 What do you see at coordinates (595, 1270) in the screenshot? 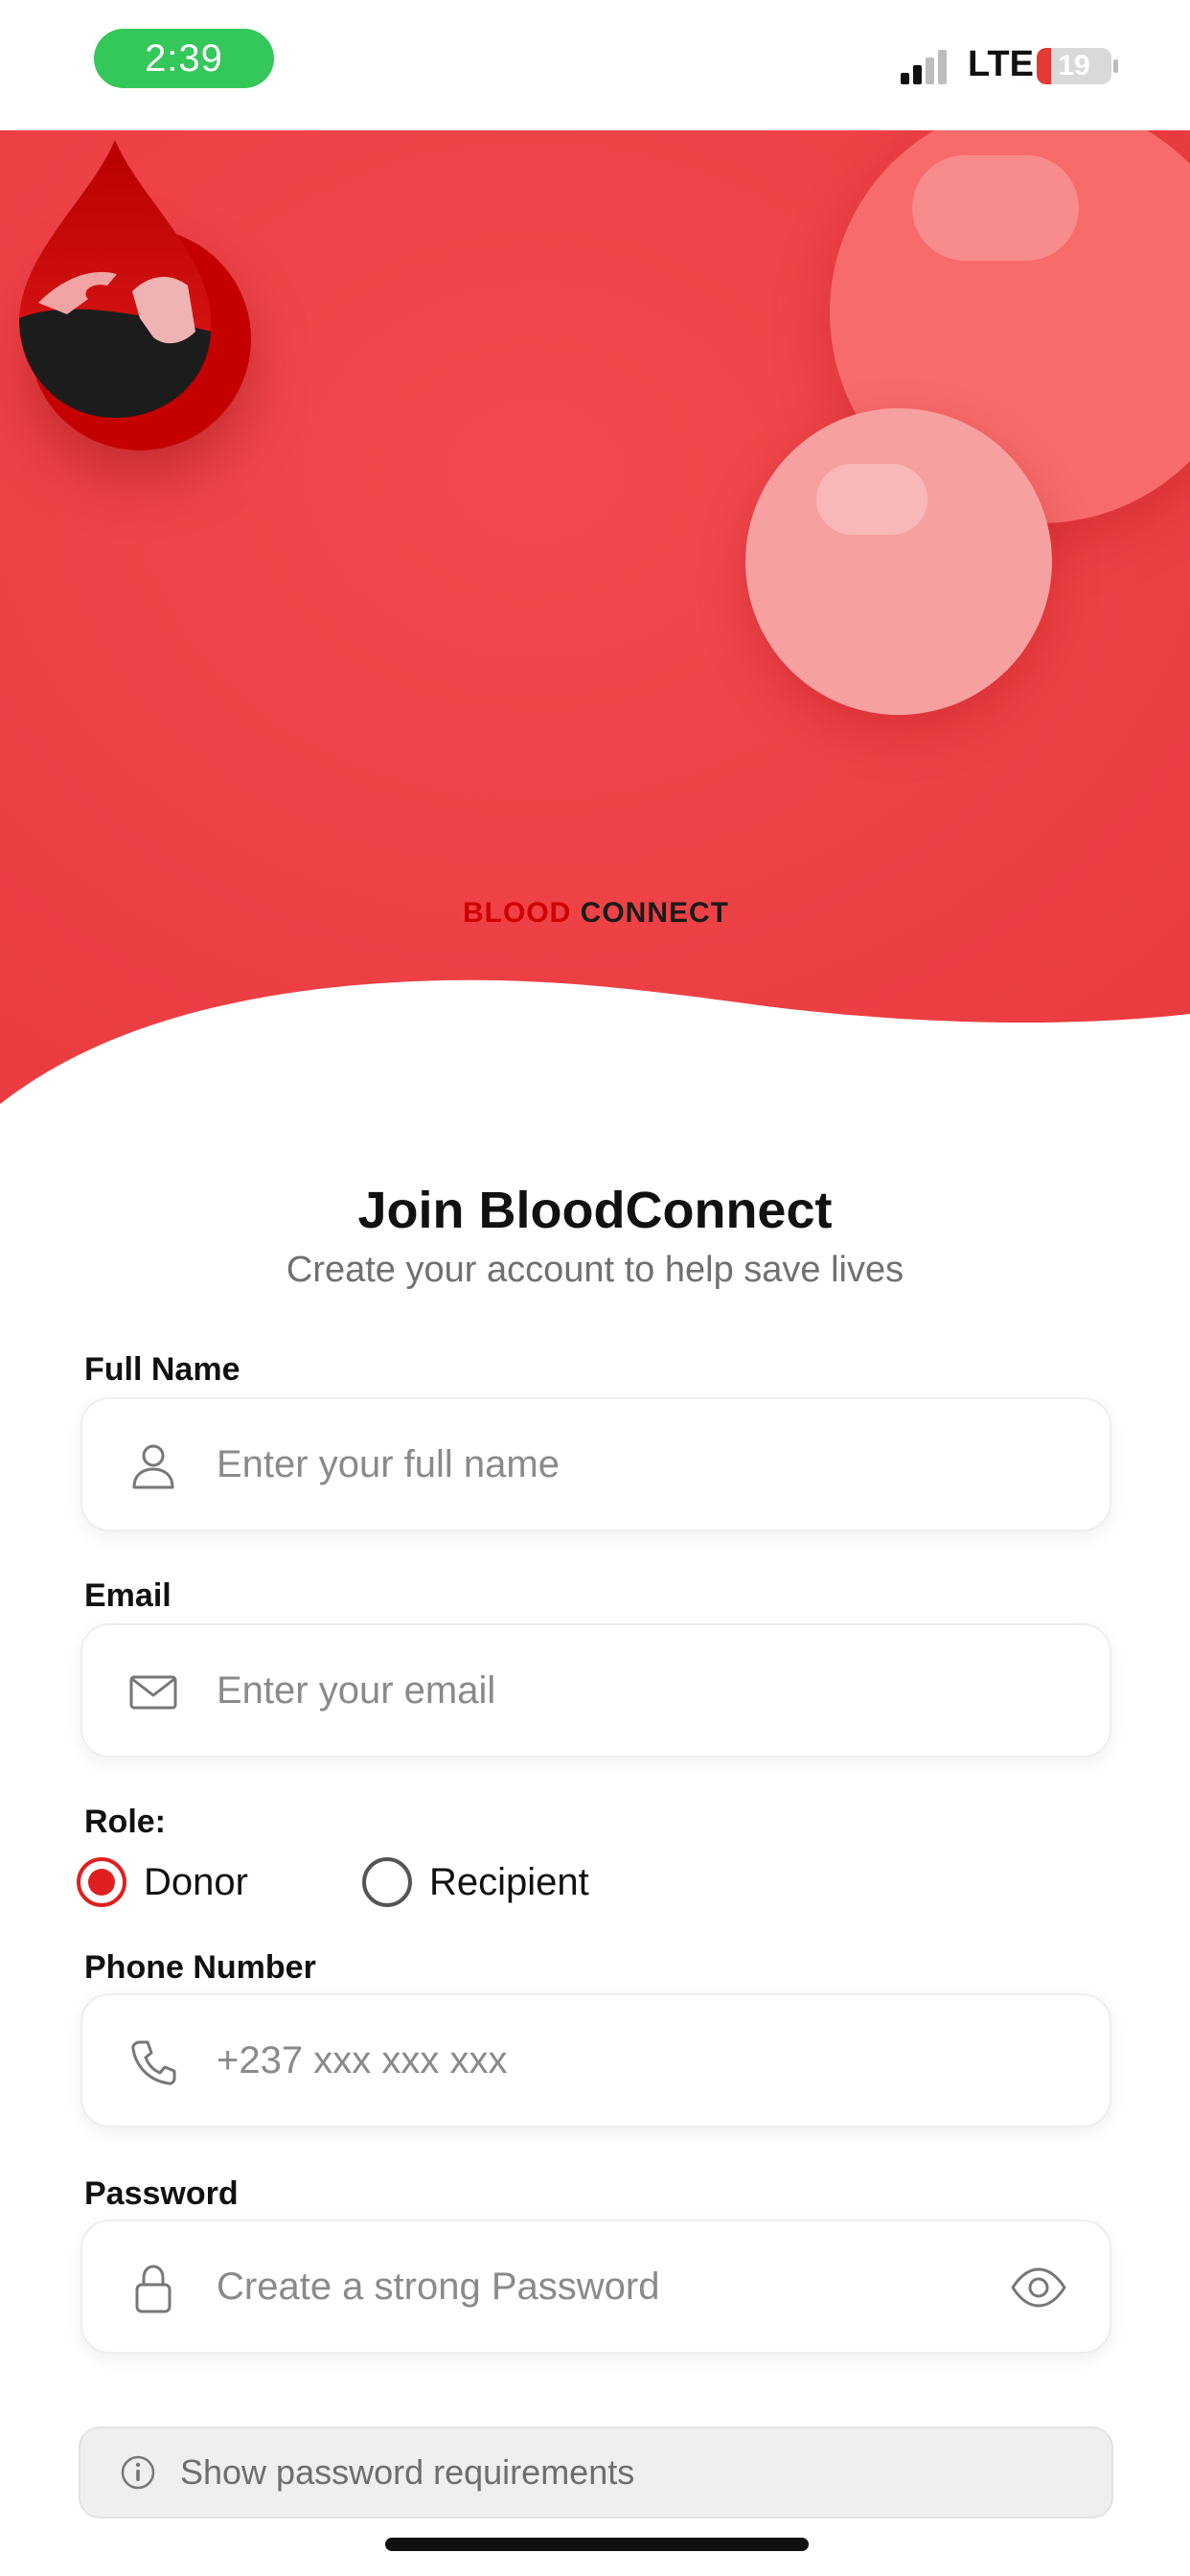
I see `page-subtitle: Create your account to help save lives` at bounding box center [595, 1270].